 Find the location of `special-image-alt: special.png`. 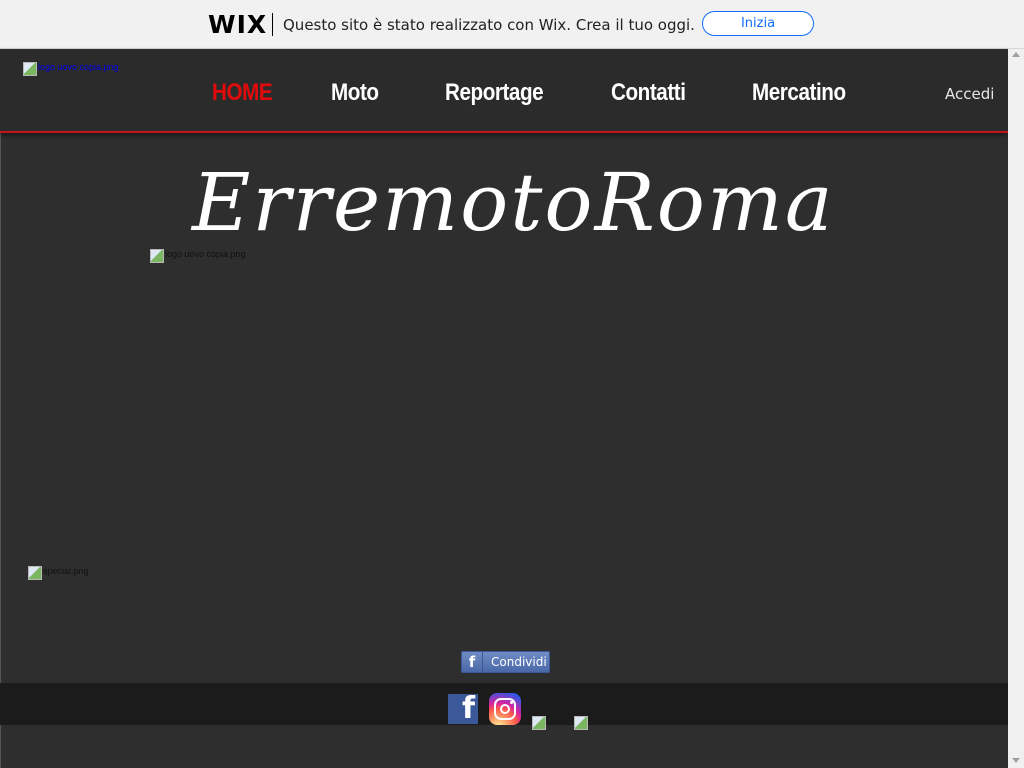

special-image-alt: special.png is located at coordinates (66, 571).